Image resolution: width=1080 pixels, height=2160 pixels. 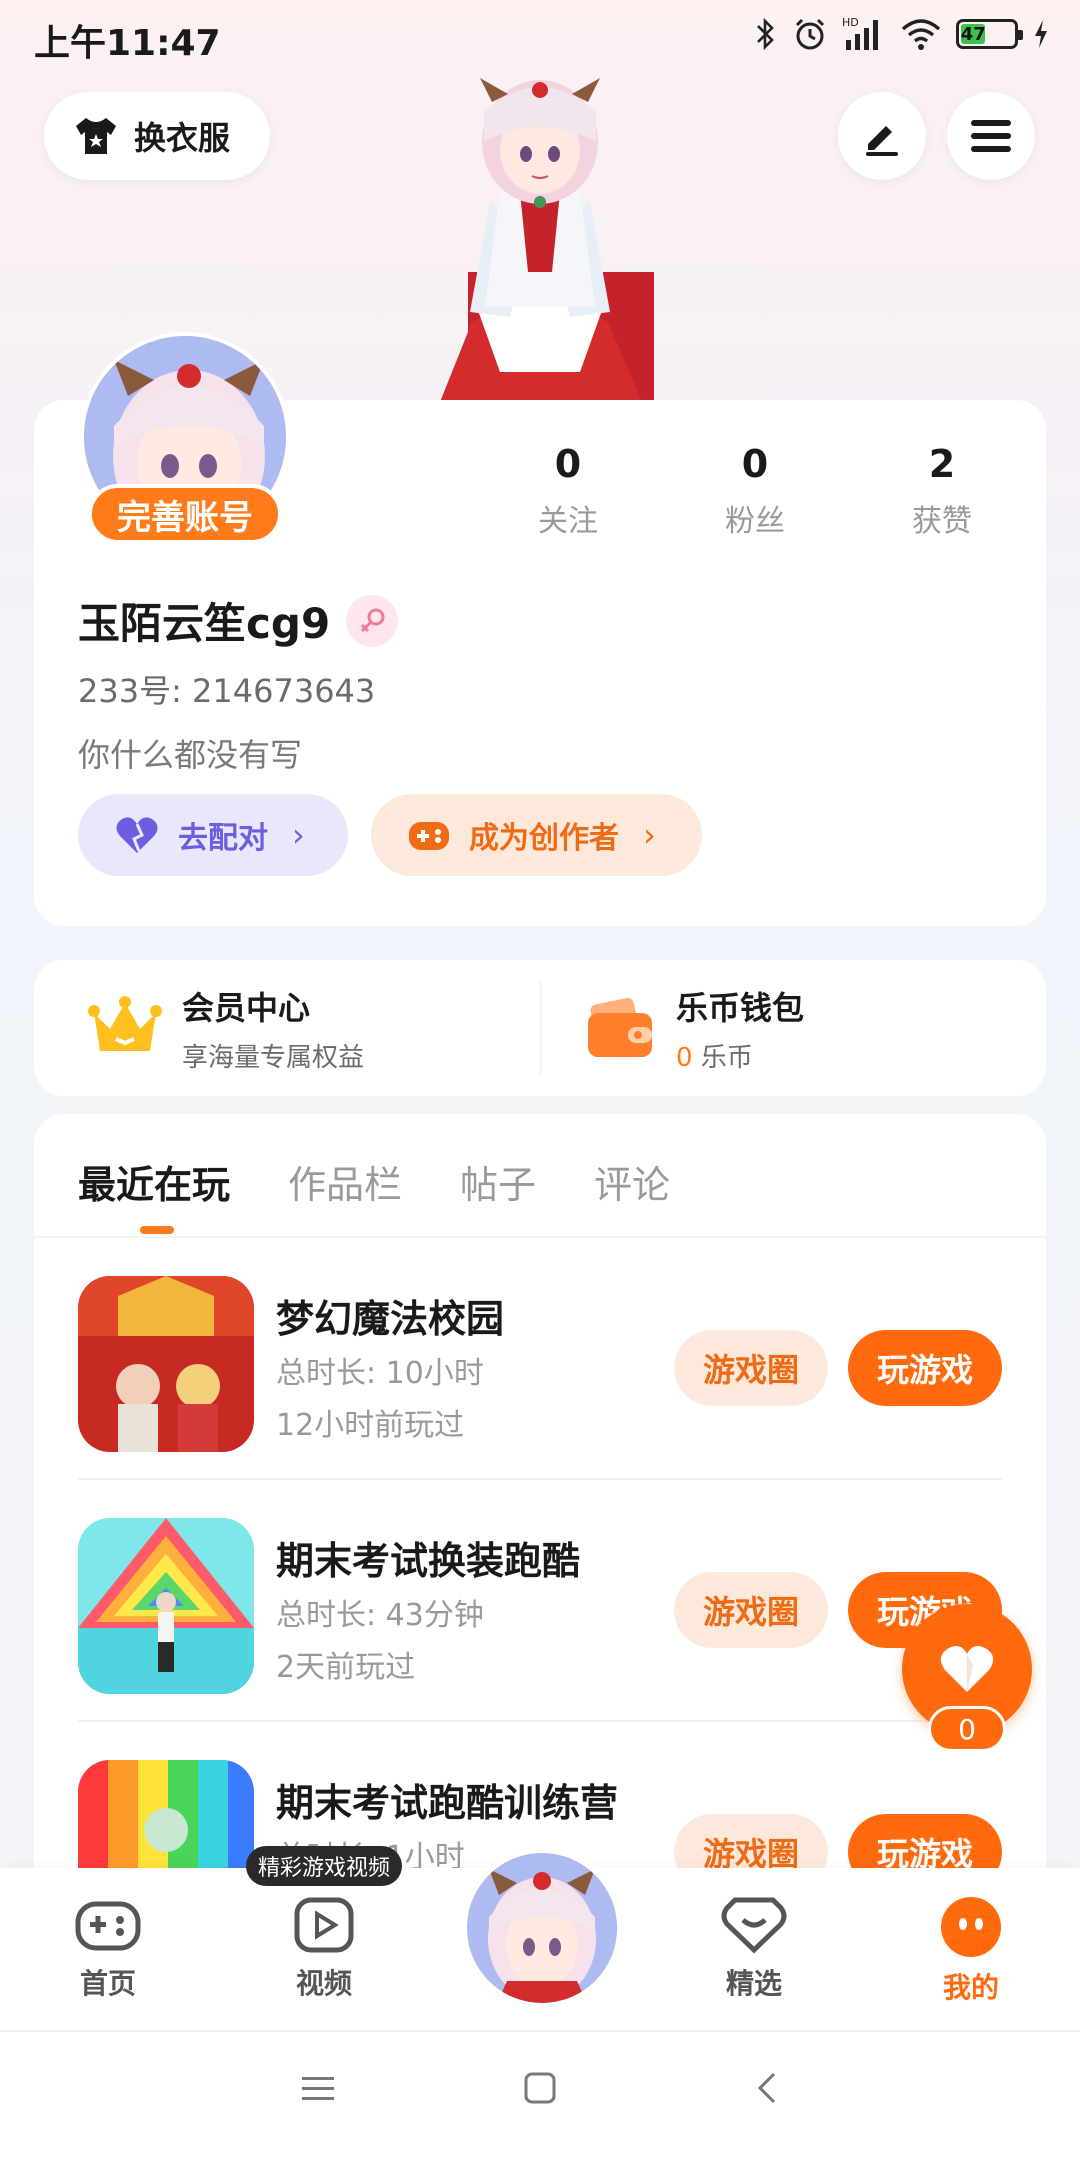 What do you see at coordinates (96, 136) in the screenshot?
I see `tshirt-icon` at bounding box center [96, 136].